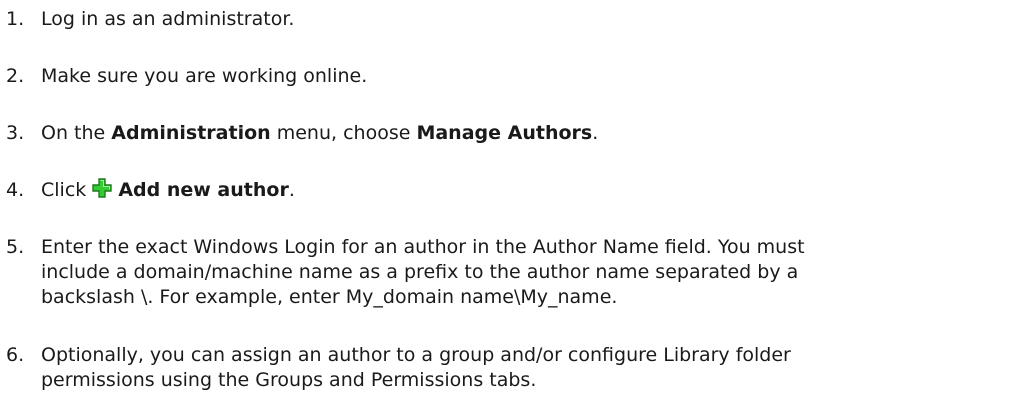  I want to click on step-number: 4., so click(15, 190).